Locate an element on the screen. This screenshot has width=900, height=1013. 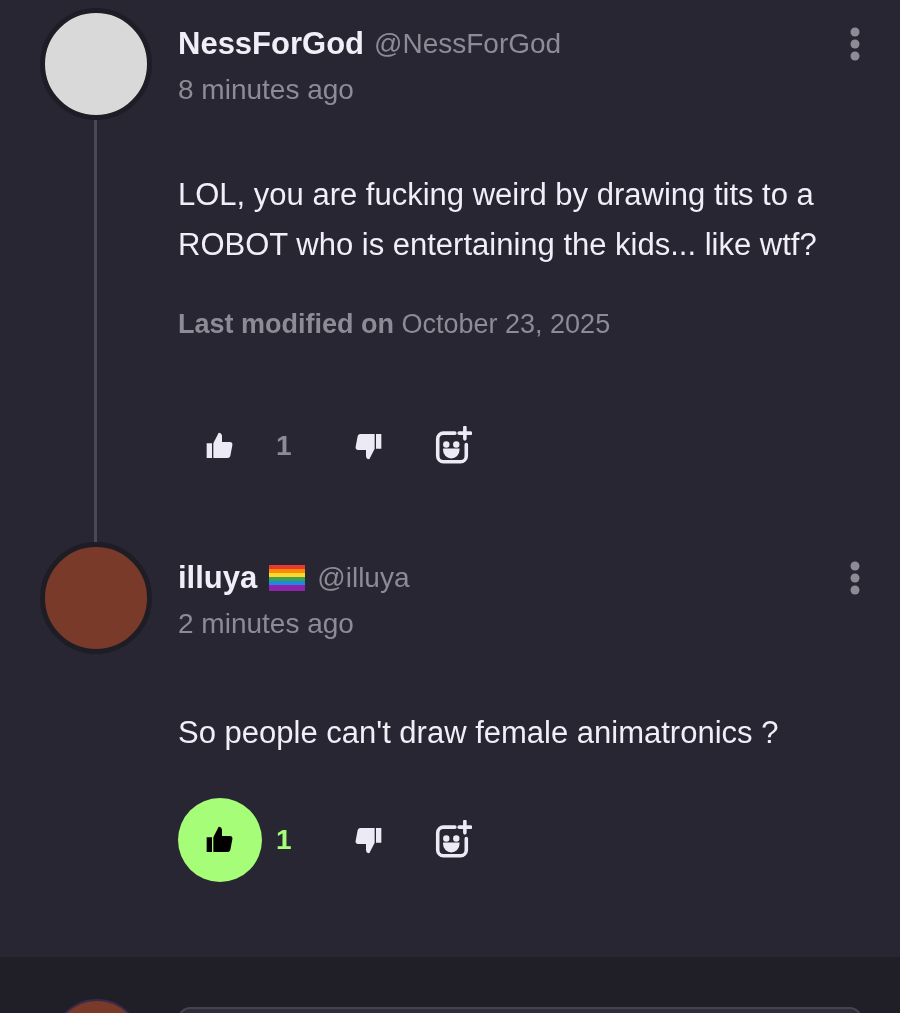
timestamp: 2 minutes ago is located at coordinates (266, 624).